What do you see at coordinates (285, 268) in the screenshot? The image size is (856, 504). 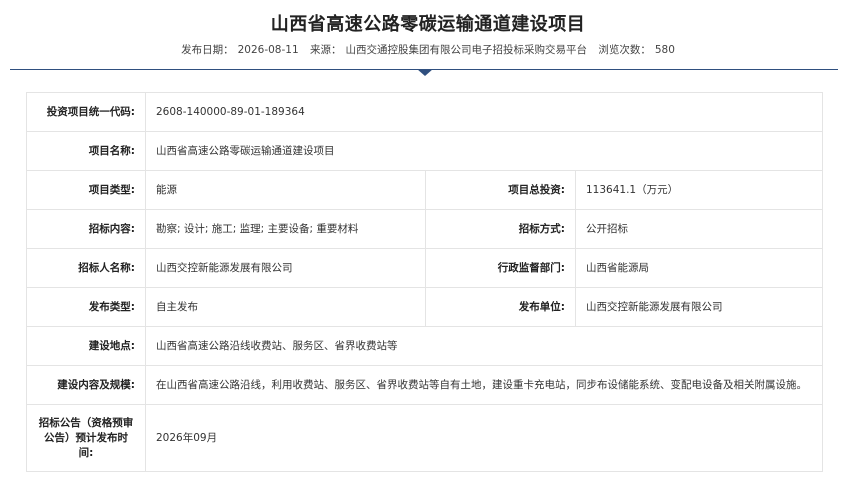 I see `tenderer-value: 山西交控新能源发展有限公司` at bounding box center [285, 268].